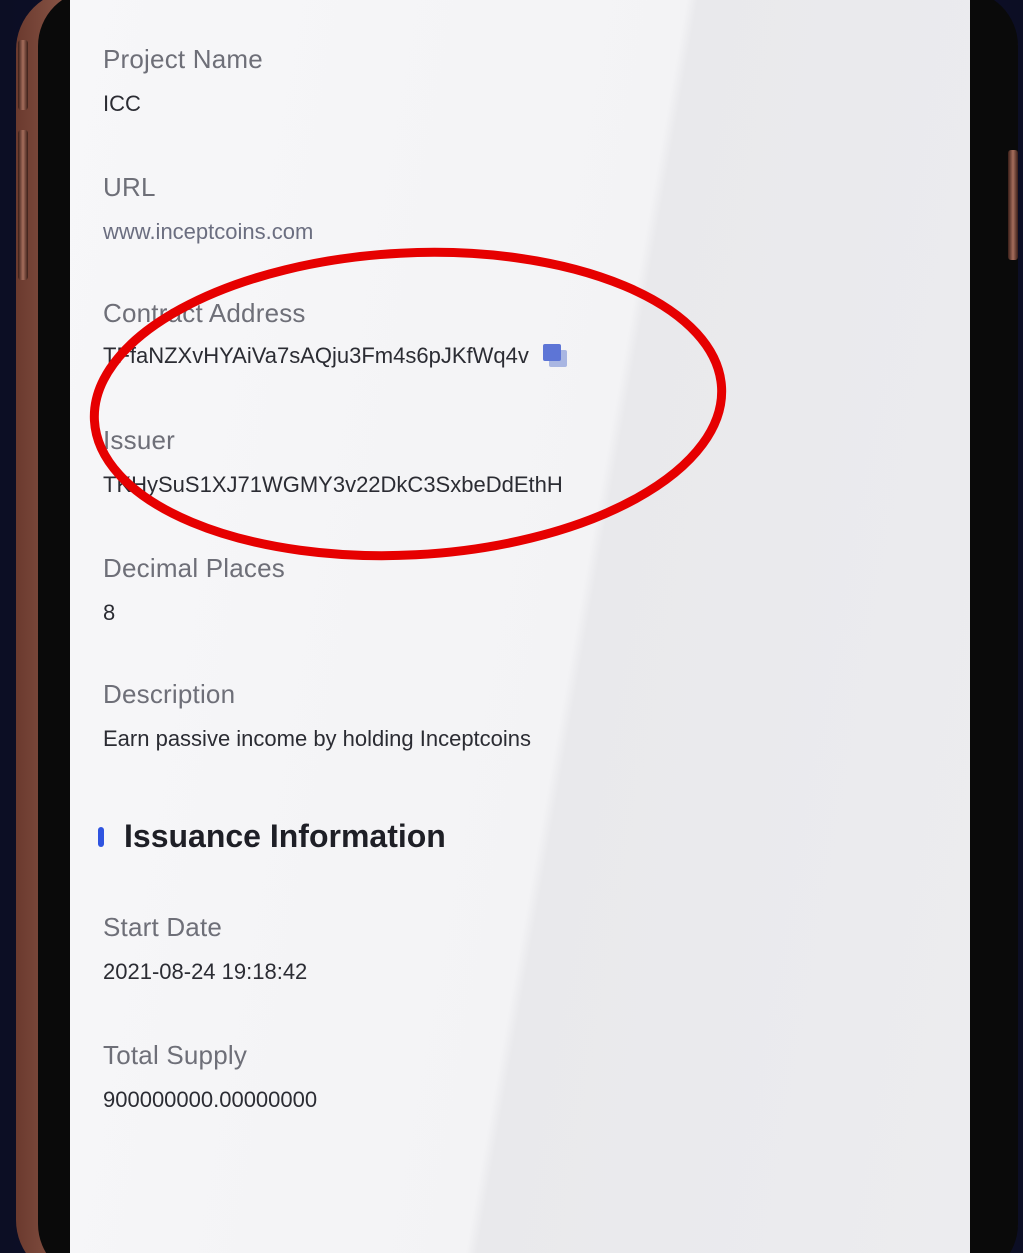 The image size is (1023, 1253). I want to click on description-label: Description, so click(169, 694).